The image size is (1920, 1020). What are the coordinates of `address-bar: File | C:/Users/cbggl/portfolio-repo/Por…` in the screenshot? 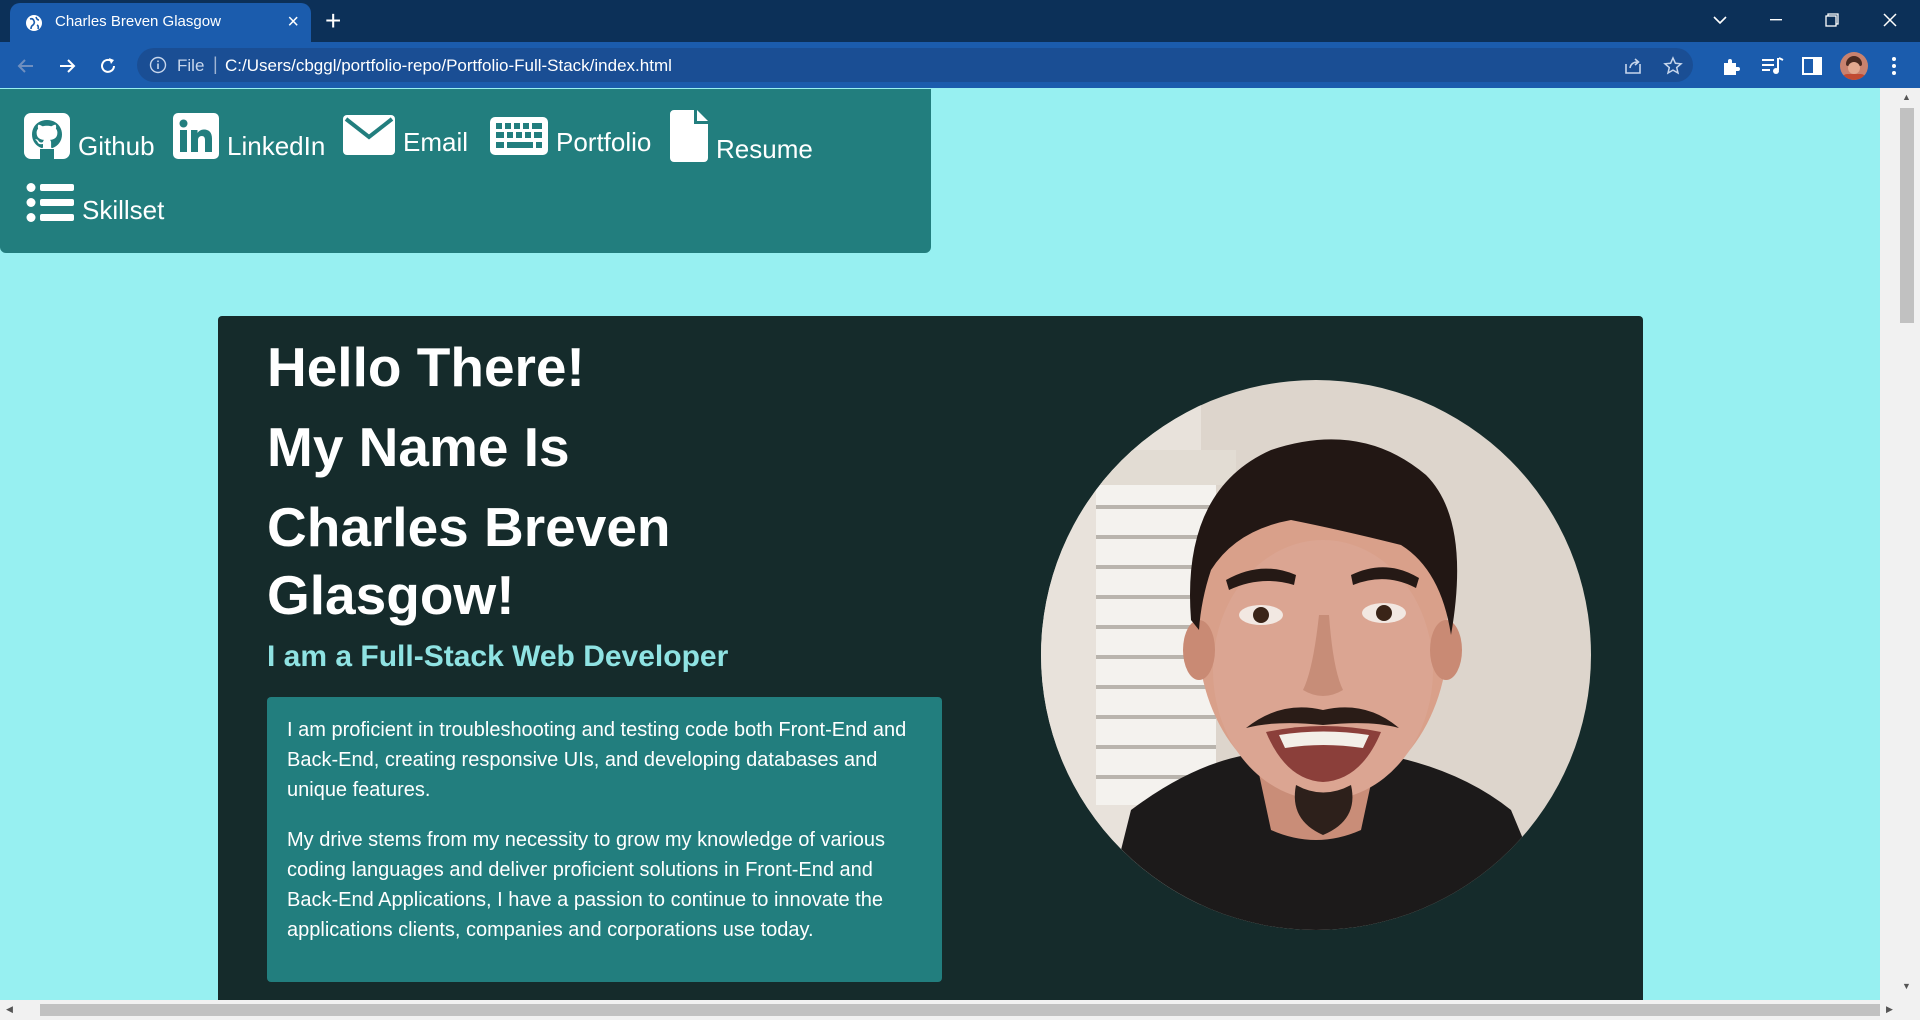 It's located at (915, 65).